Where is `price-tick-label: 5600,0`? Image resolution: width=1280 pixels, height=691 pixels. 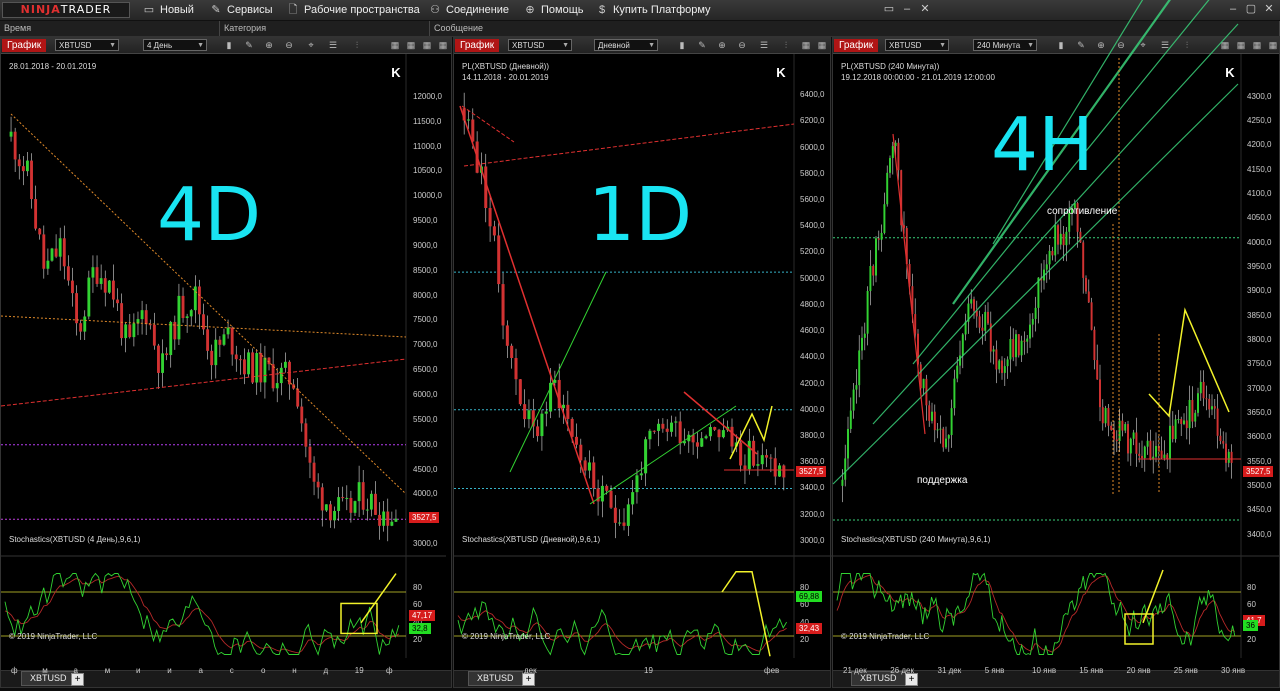
price-tick-label: 5600,0 is located at coordinates (812, 199).